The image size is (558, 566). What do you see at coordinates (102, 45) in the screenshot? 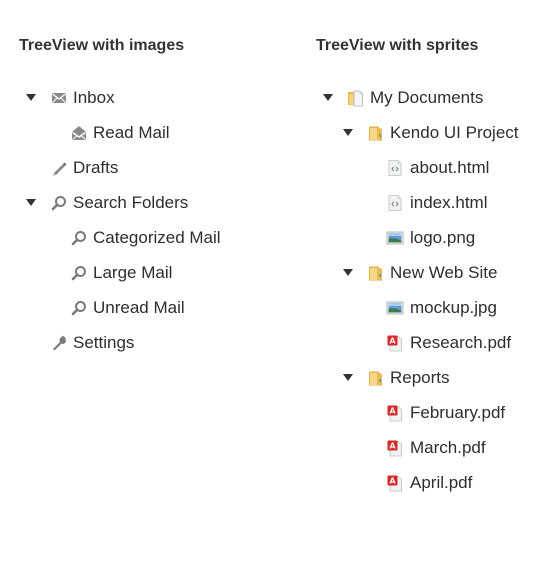
I see `treeview-images-heading: TreeView with images` at bounding box center [102, 45].